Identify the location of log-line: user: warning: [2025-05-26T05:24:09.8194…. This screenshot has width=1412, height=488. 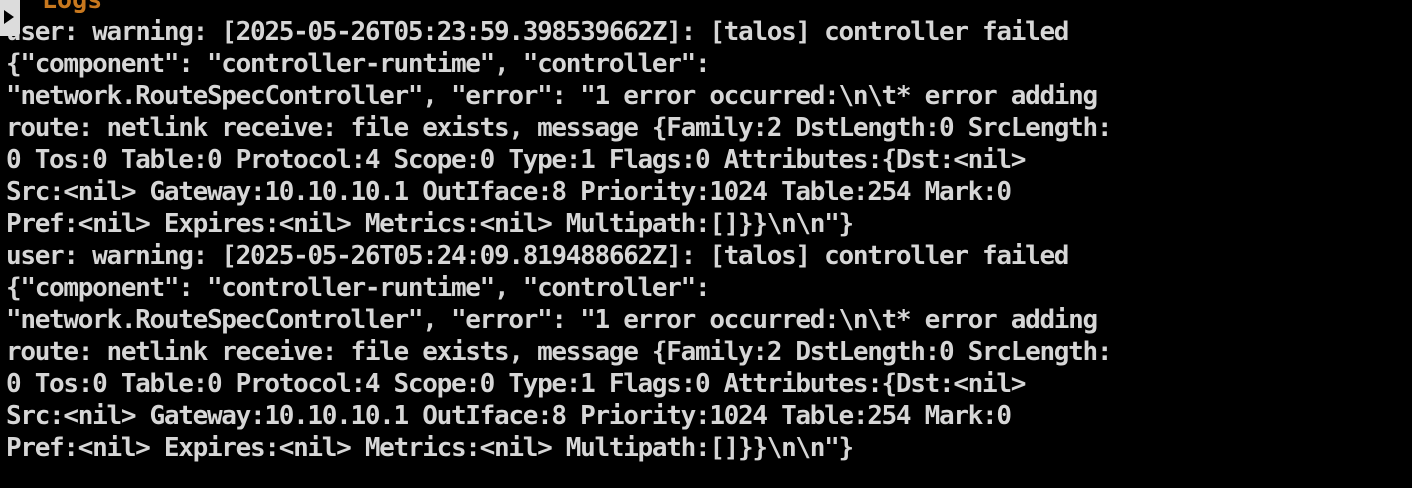
(537, 256).